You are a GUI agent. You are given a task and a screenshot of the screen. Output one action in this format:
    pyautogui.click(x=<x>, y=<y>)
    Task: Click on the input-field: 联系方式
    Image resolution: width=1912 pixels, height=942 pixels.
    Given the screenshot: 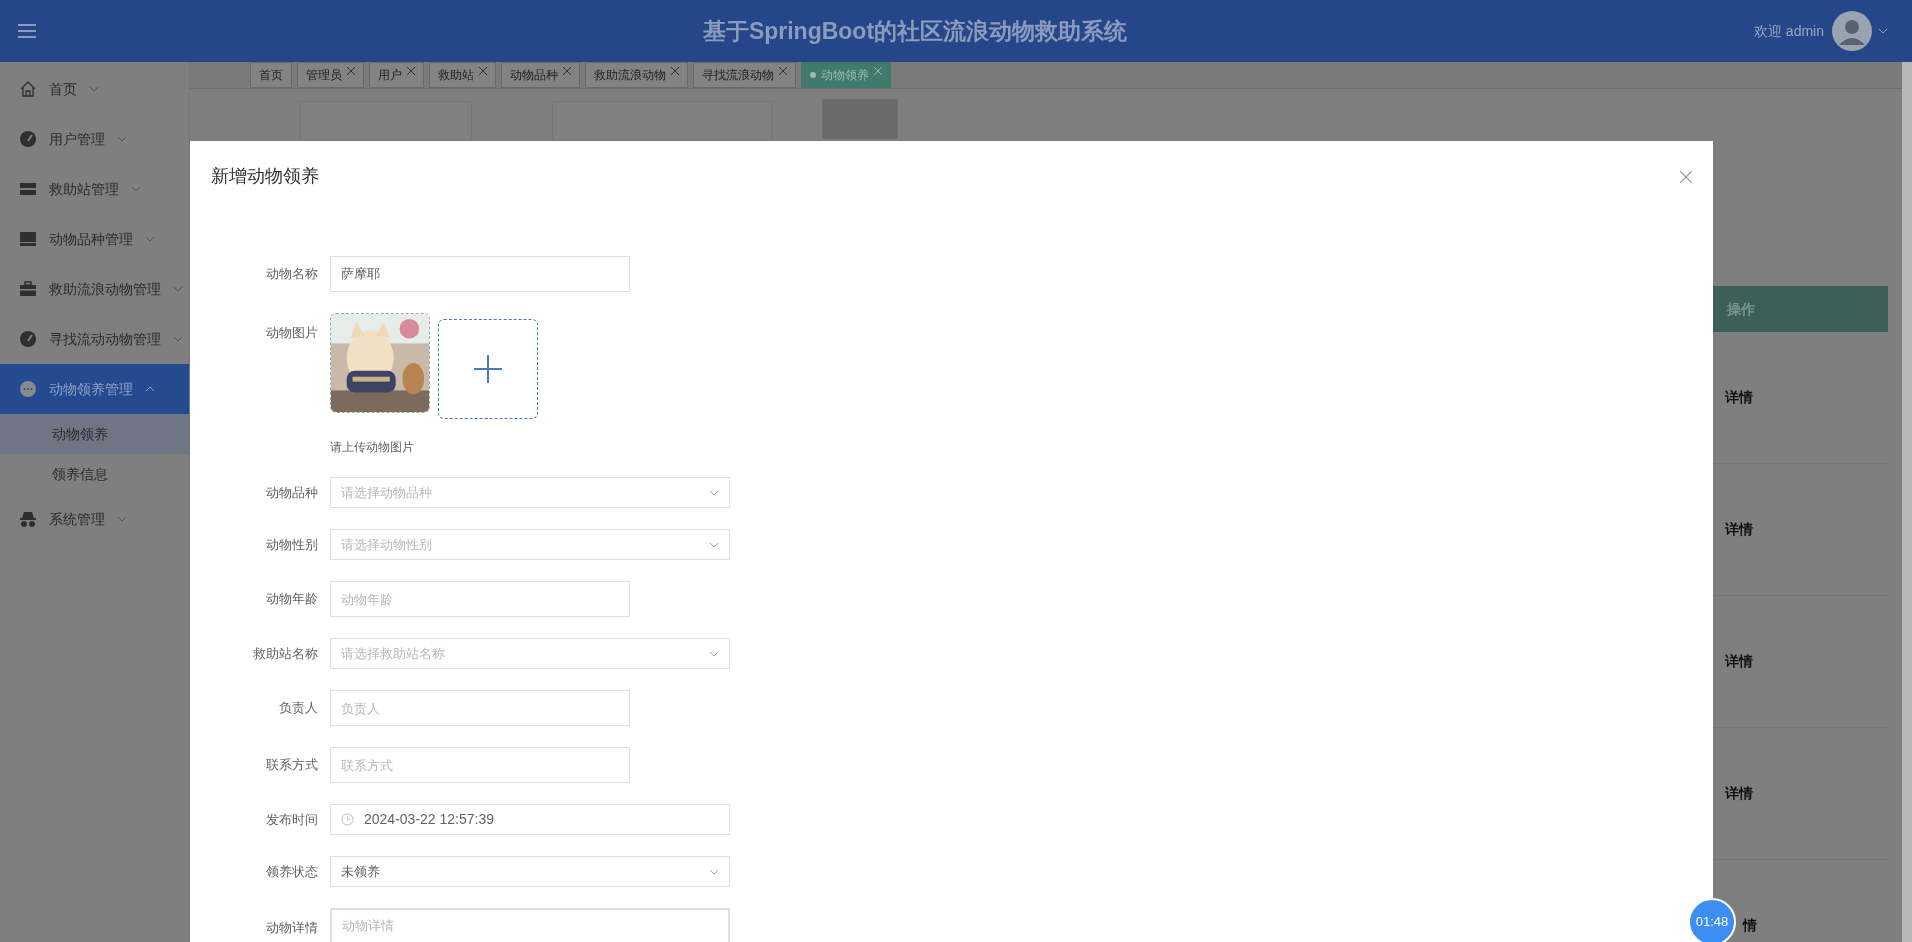 What is the action you would take?
    pyautogui.click(x=480, y=765)
    